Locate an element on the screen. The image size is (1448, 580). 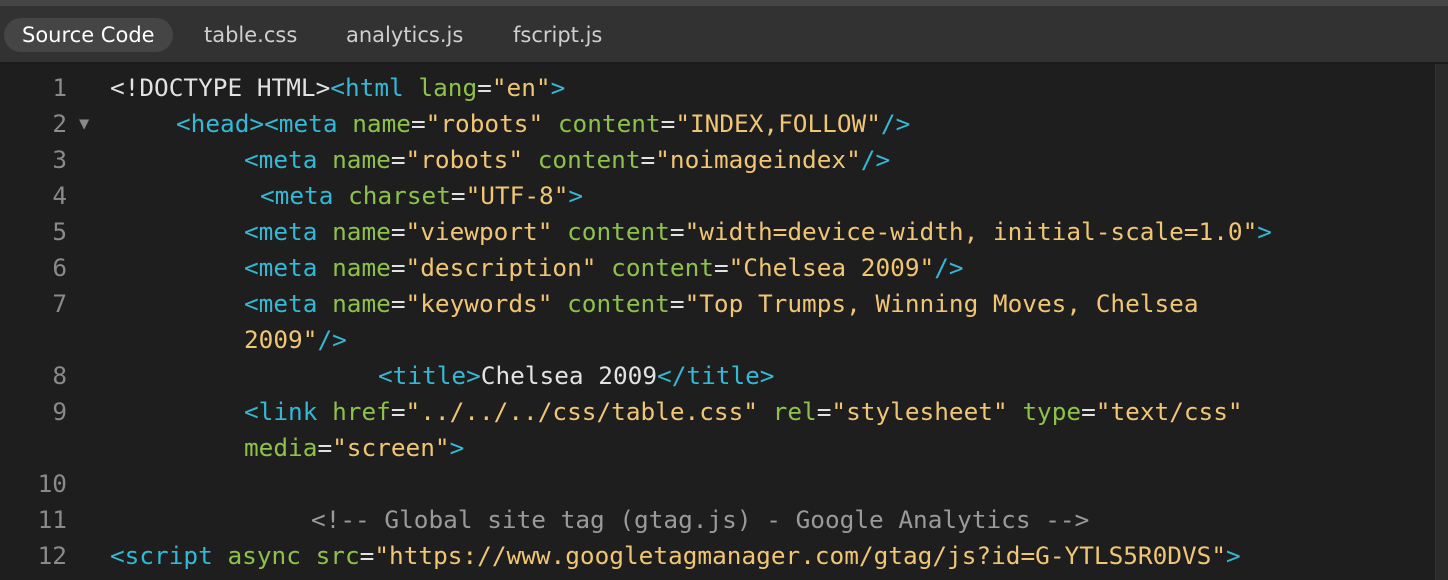
line-number: 11 is located at coordinates (52, 519).